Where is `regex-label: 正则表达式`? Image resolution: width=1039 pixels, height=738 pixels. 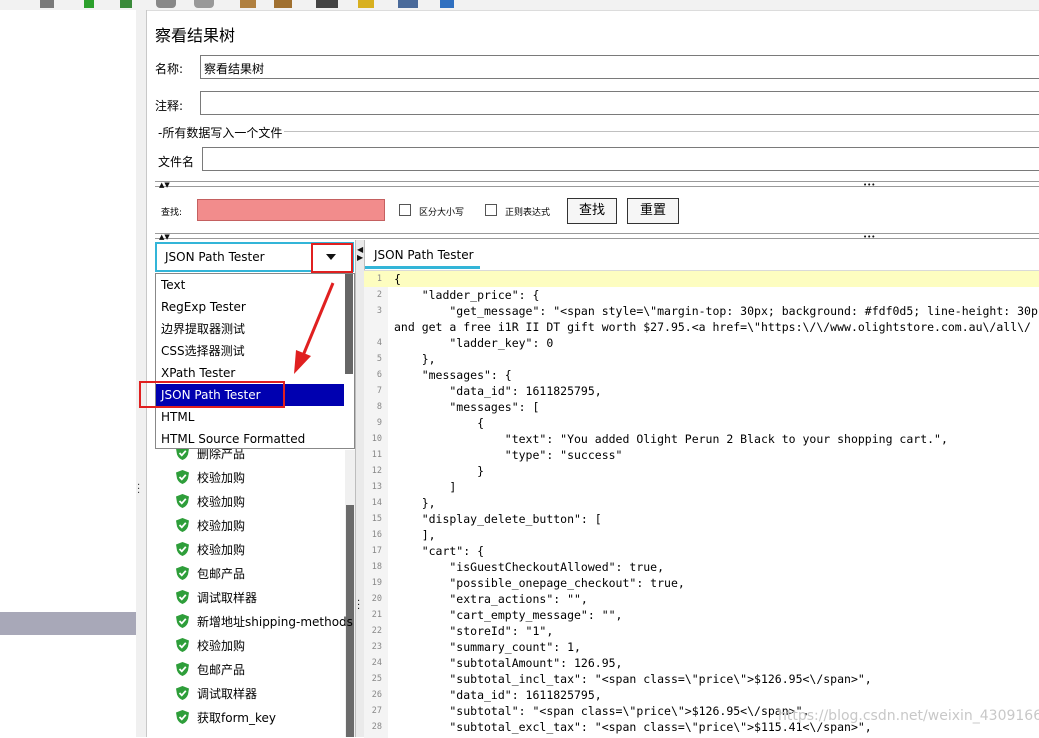
regex-label: 正则表达式 is located at coordinates (528, 213).